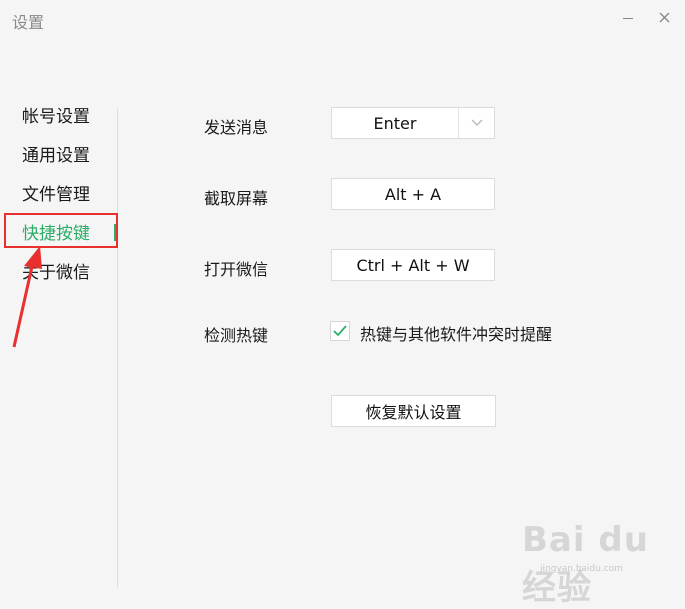  Describe the element at coordinates (456, 333) in the screenshot. I see `hotkey-conflict-checkbox-label: 热键与其他软件冲突时提醒` at that location.